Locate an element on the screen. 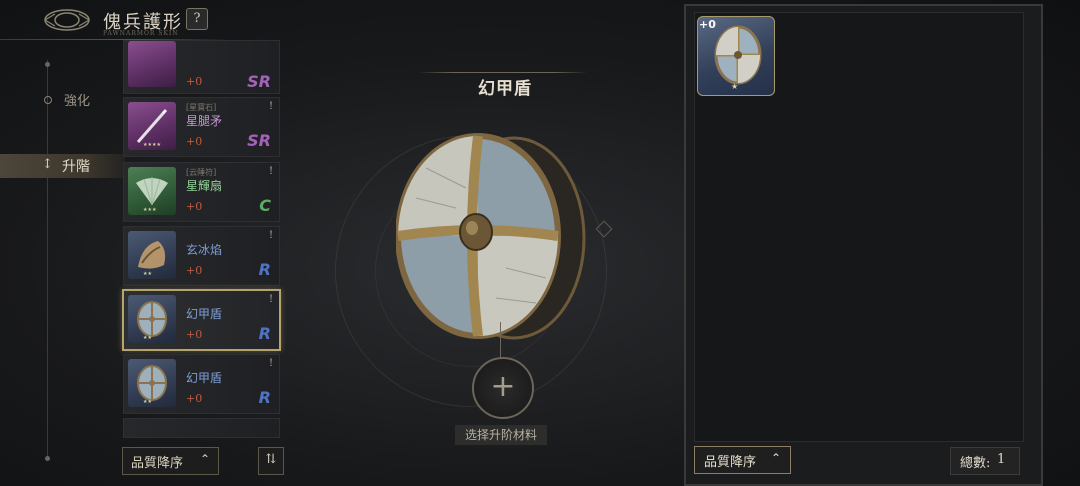  emblem-icon is located at coordinates (67, 20).